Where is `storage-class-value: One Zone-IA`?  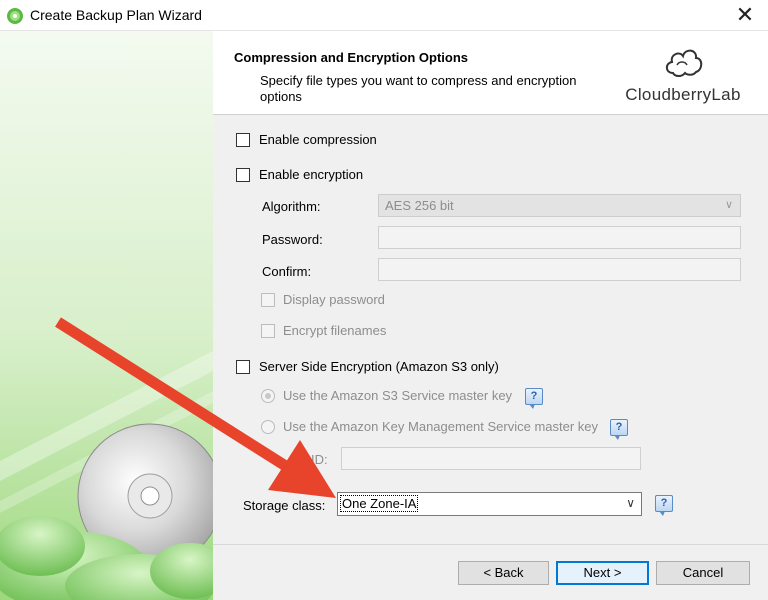
storage-class-value: One Zone-IA is located at coordinates (379, 503).